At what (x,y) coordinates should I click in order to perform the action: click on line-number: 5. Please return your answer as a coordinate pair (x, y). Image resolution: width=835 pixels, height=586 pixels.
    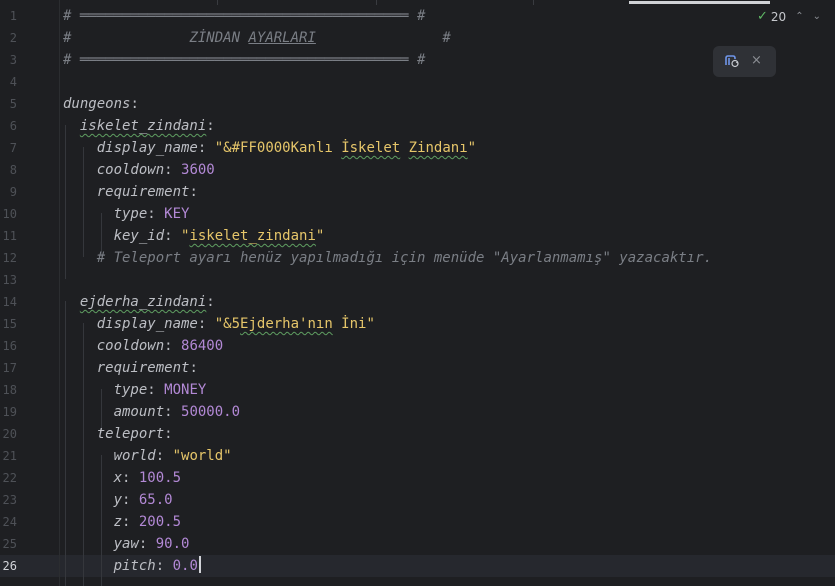
    Looking at the image, I should click on (8, 104).